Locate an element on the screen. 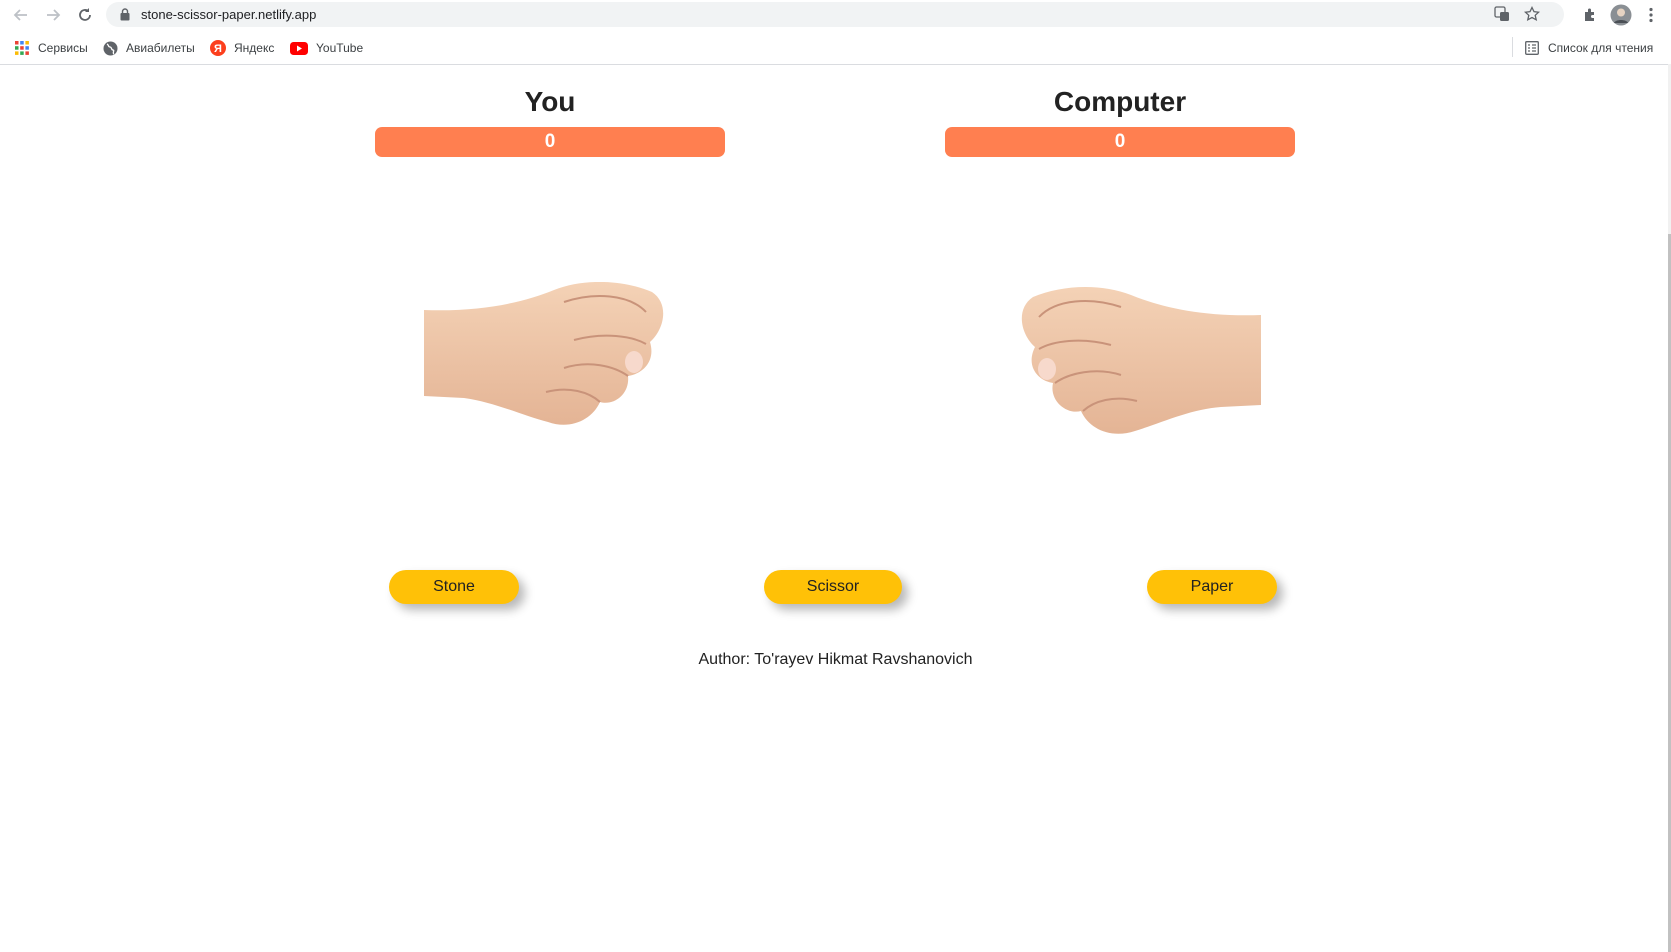  address-bar: stone-scissor-paper.netlify.app is located at coordinates (835, 14).